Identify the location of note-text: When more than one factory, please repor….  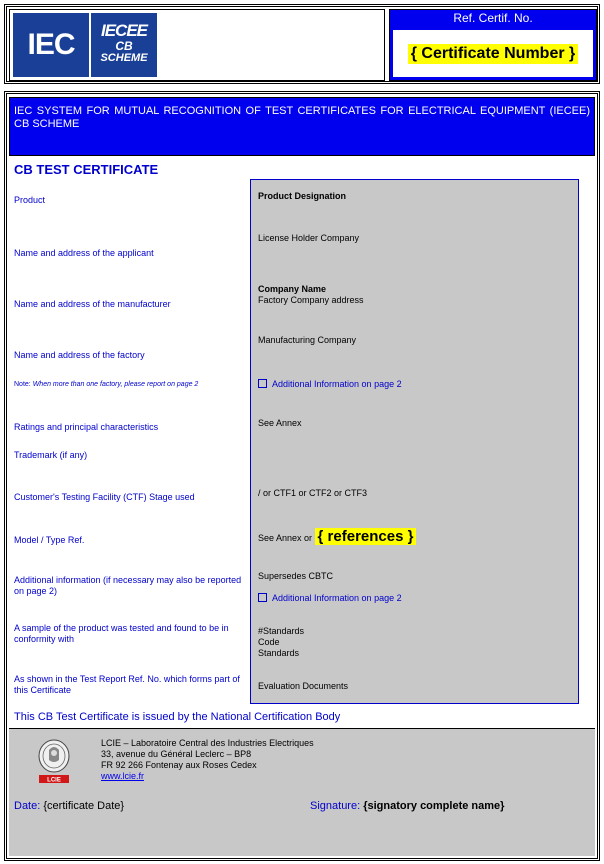
(115, 384).